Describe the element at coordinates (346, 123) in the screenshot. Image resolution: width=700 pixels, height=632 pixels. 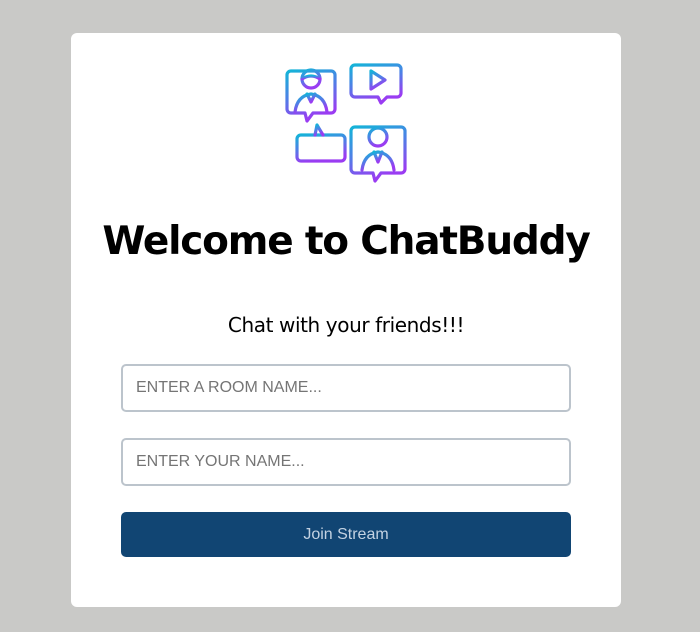
I see `chat-people-icon` at that location.